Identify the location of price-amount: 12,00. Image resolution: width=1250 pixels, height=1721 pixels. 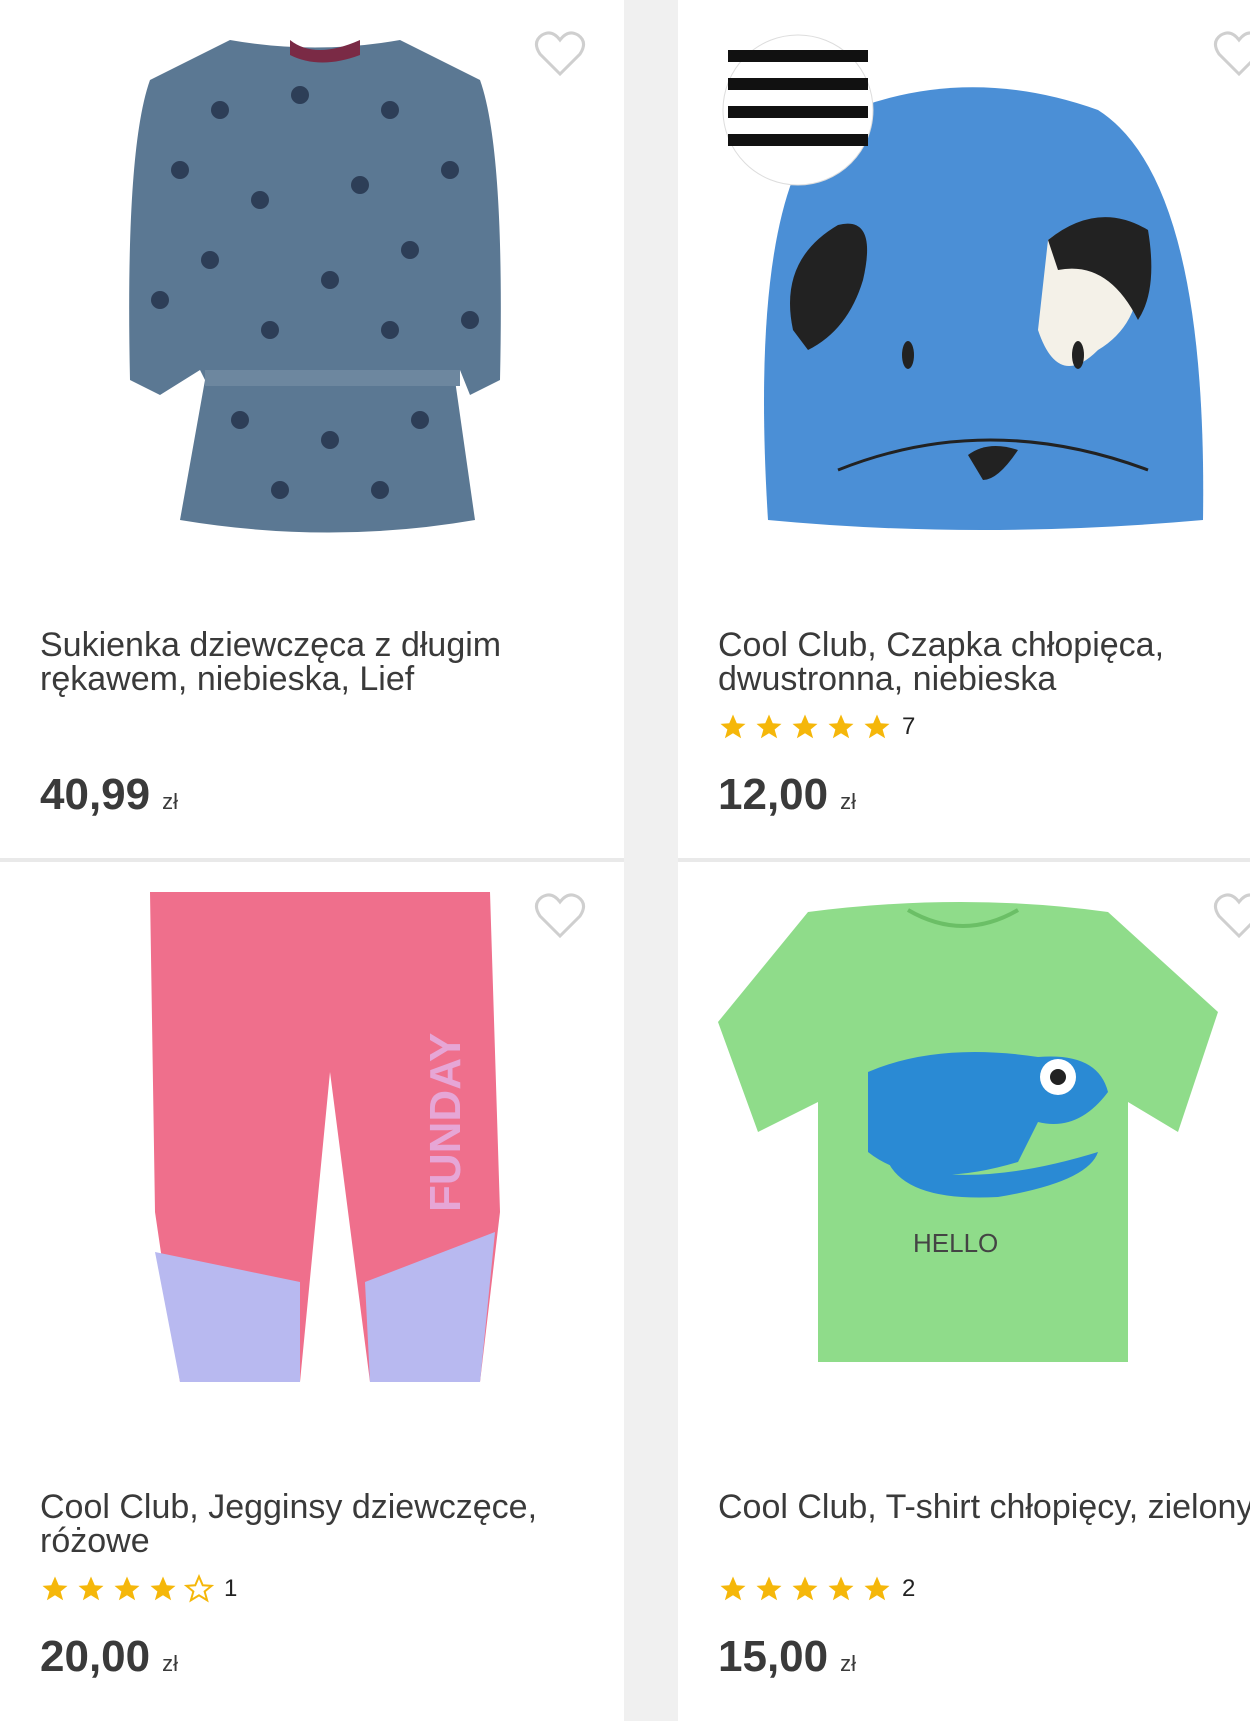
(773, 794).